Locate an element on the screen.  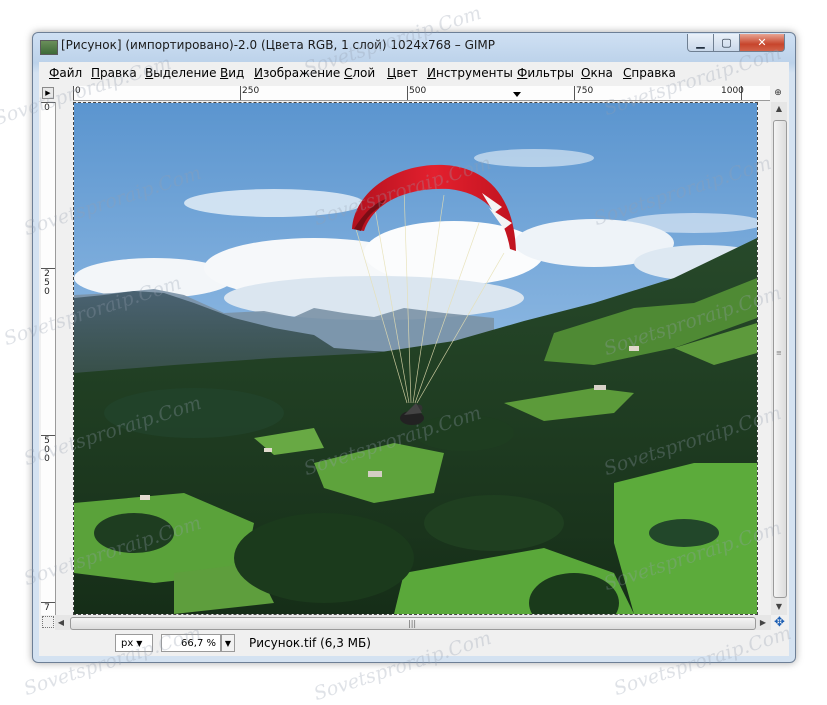
vertical-scroll-thumb: ≡ is located at coordinates (780, 359).